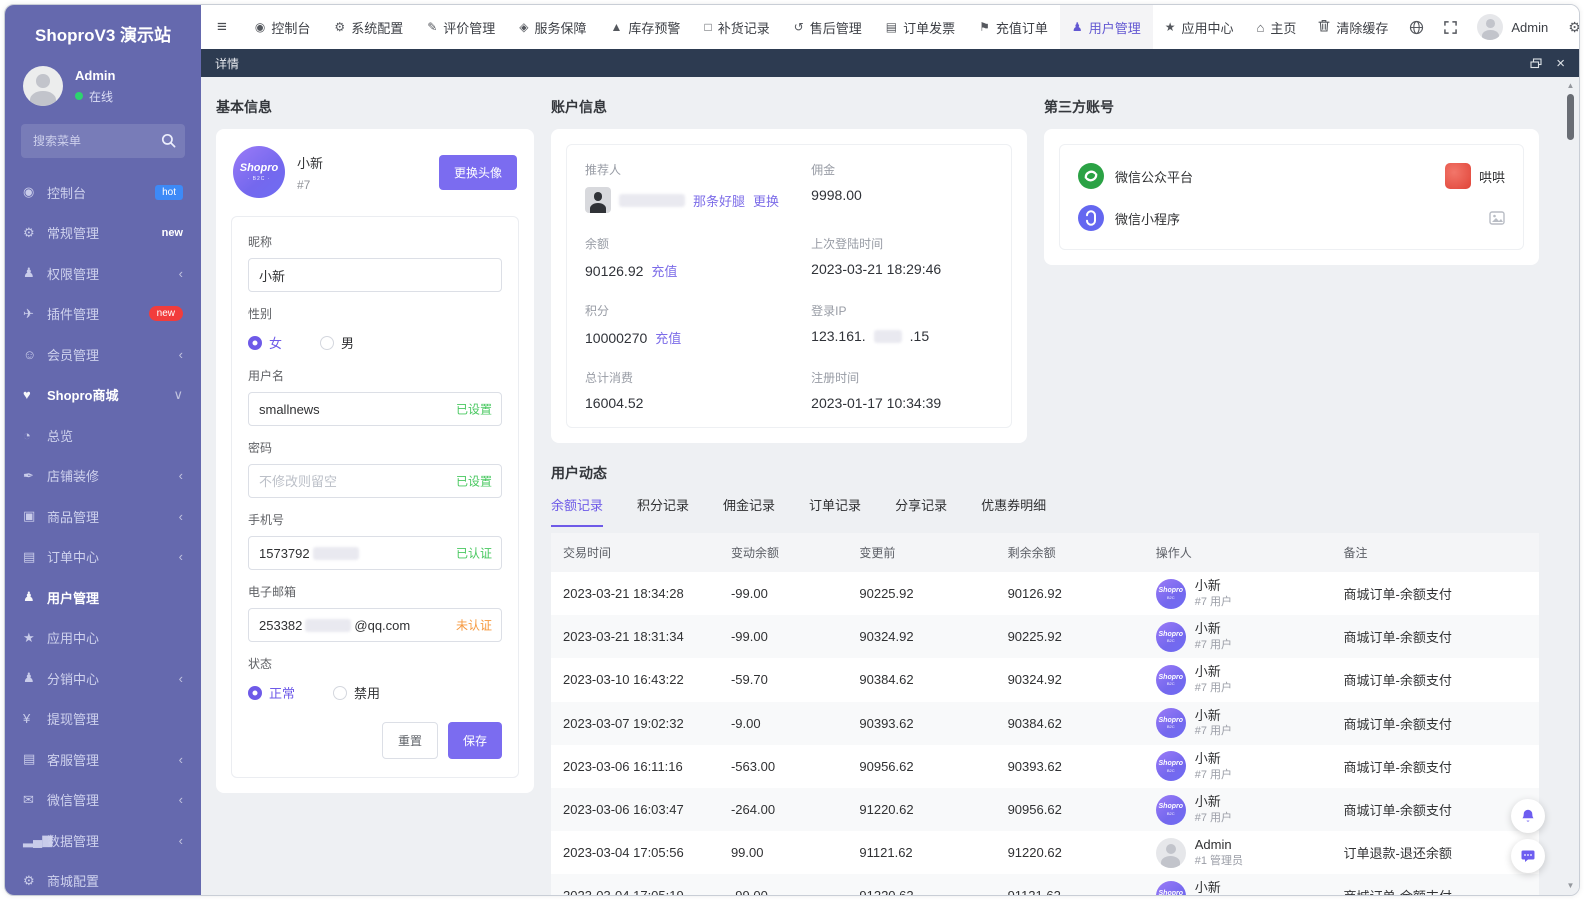 Image resolution: width=1584 pixels, height=900 pixels. I want to click on sidebar-item-dashboard: ◉ 控制台 hot, so click(103, 192).